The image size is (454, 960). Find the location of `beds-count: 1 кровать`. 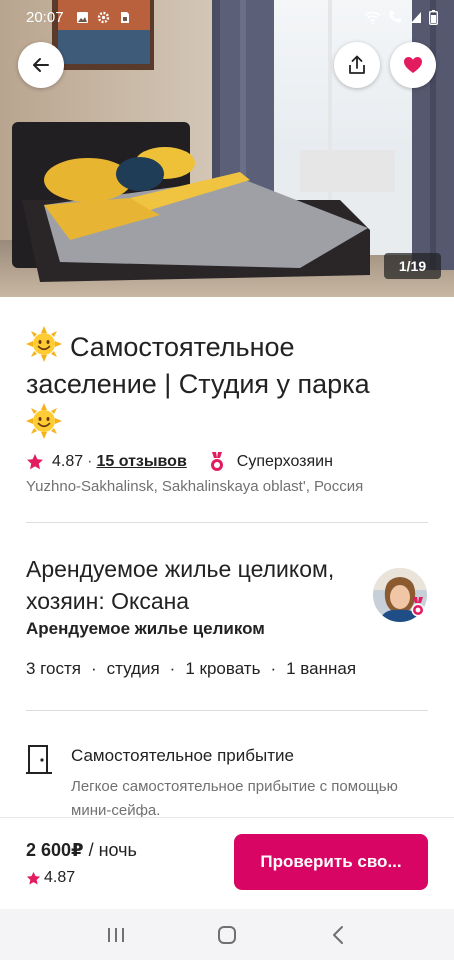

beds-count: 1 кровать is located at coordinates (223, 668).